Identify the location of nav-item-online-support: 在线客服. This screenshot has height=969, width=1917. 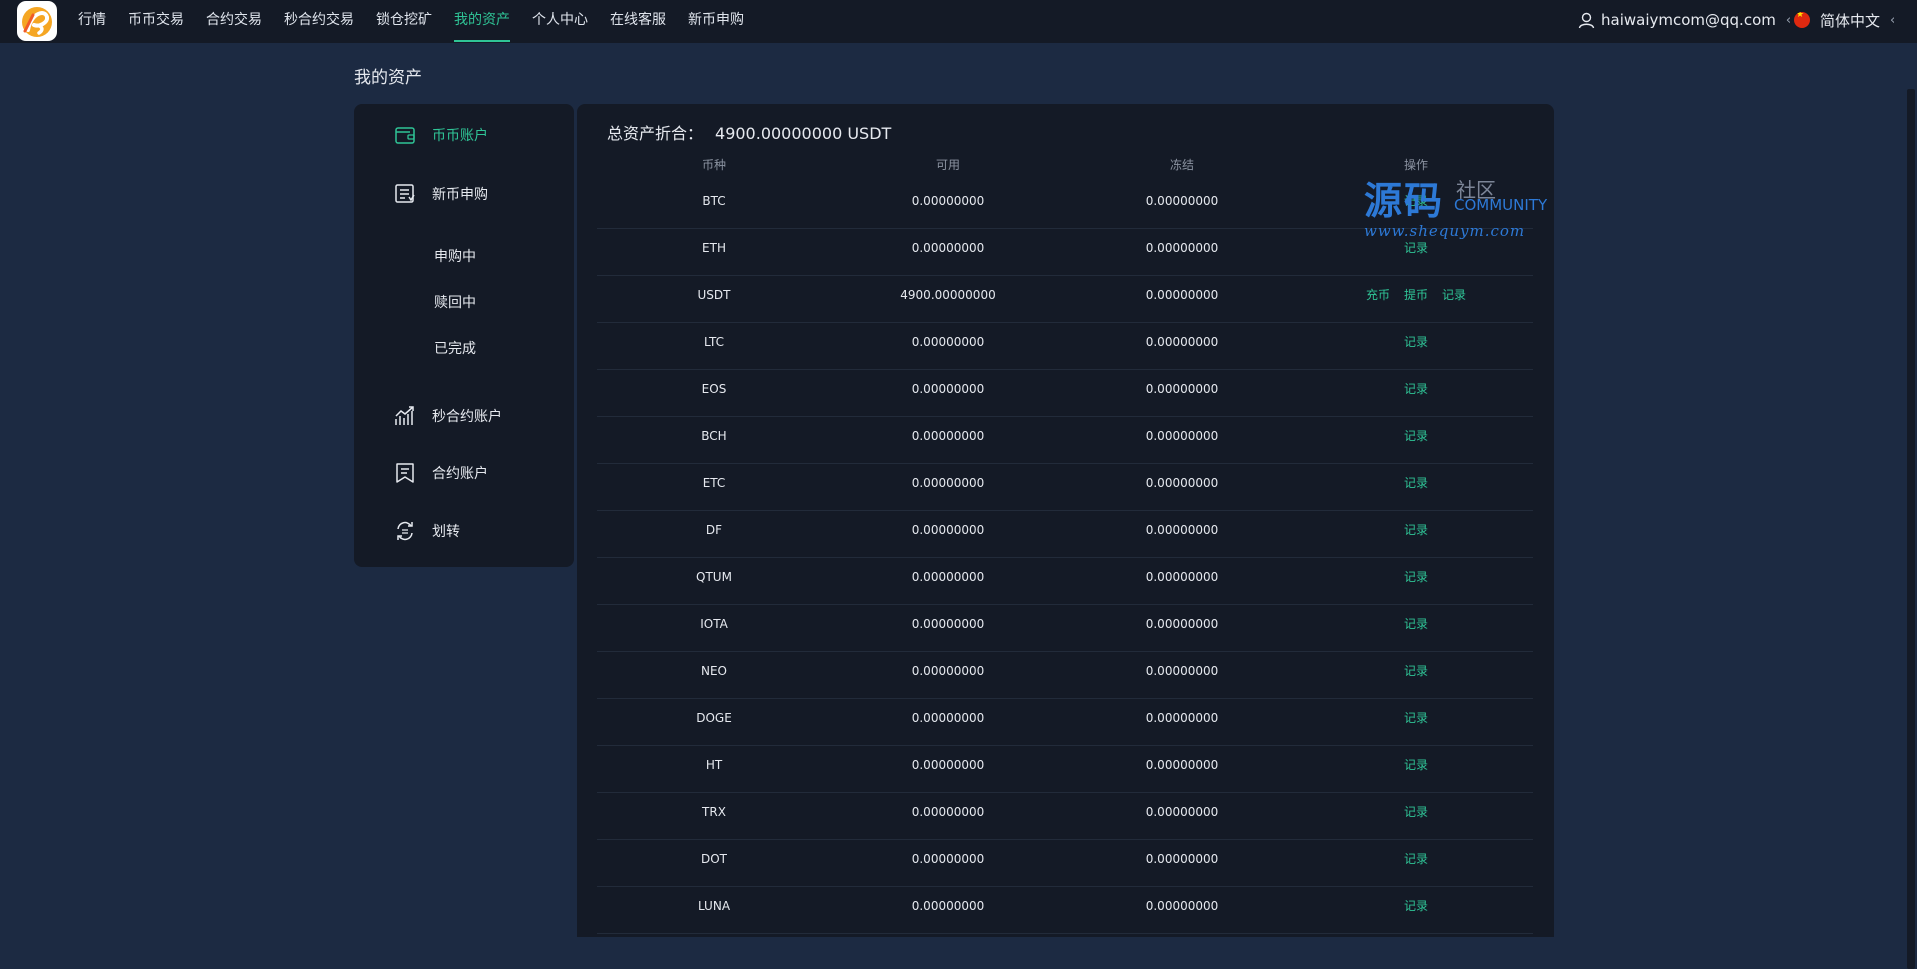
(638, 21).